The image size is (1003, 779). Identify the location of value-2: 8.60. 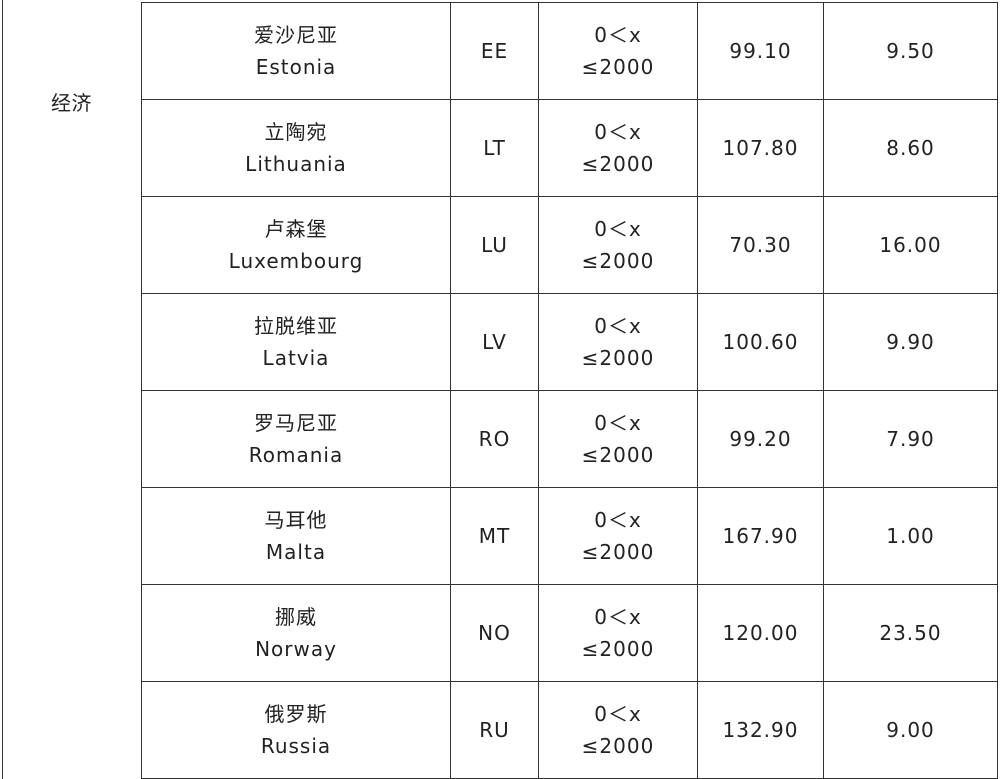
(910, 148).